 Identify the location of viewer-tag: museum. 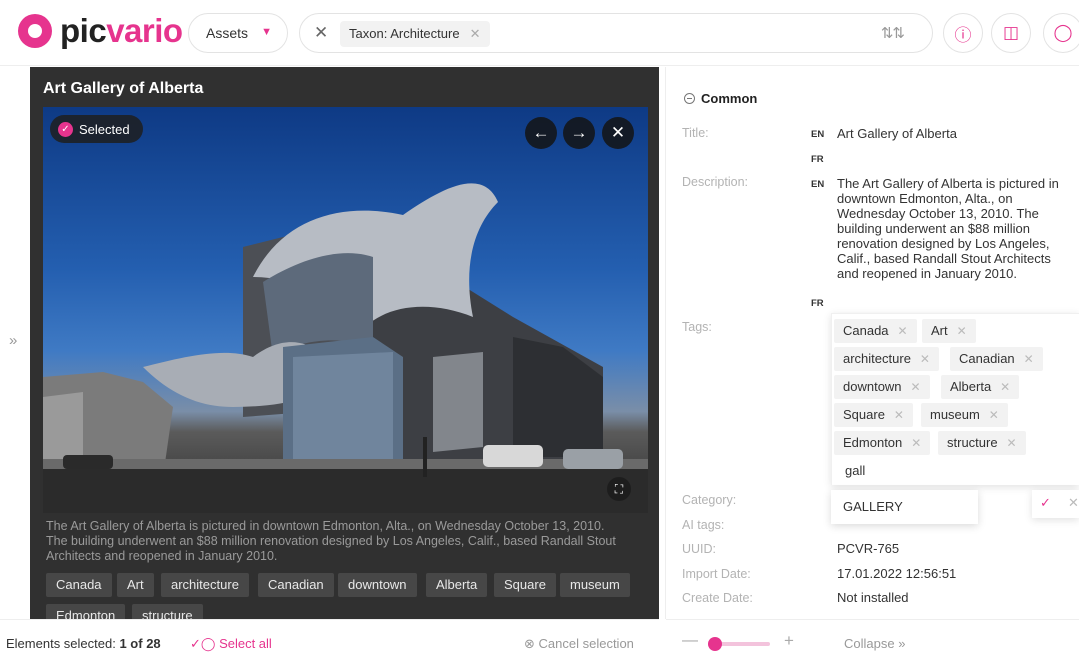
(595, 585).